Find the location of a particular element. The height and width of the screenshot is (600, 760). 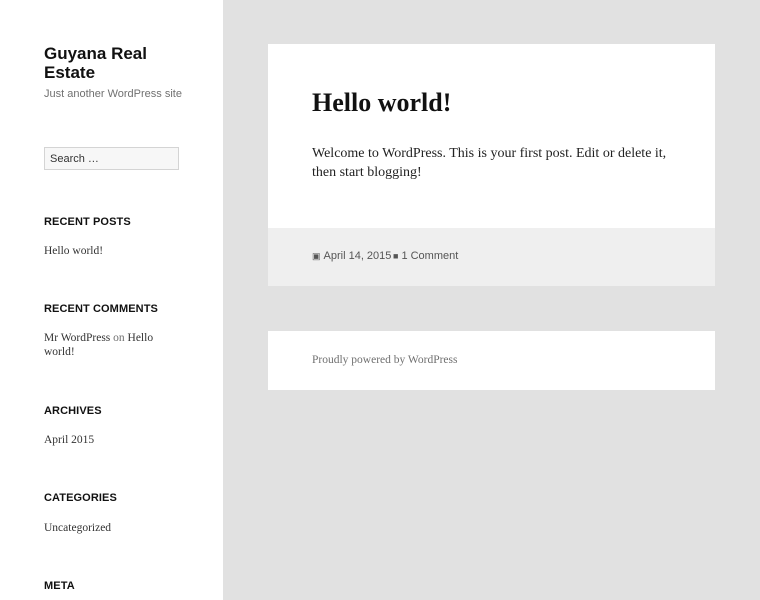

site-footer: Proudly powered by WordPress is located at coordinates (491, 360).